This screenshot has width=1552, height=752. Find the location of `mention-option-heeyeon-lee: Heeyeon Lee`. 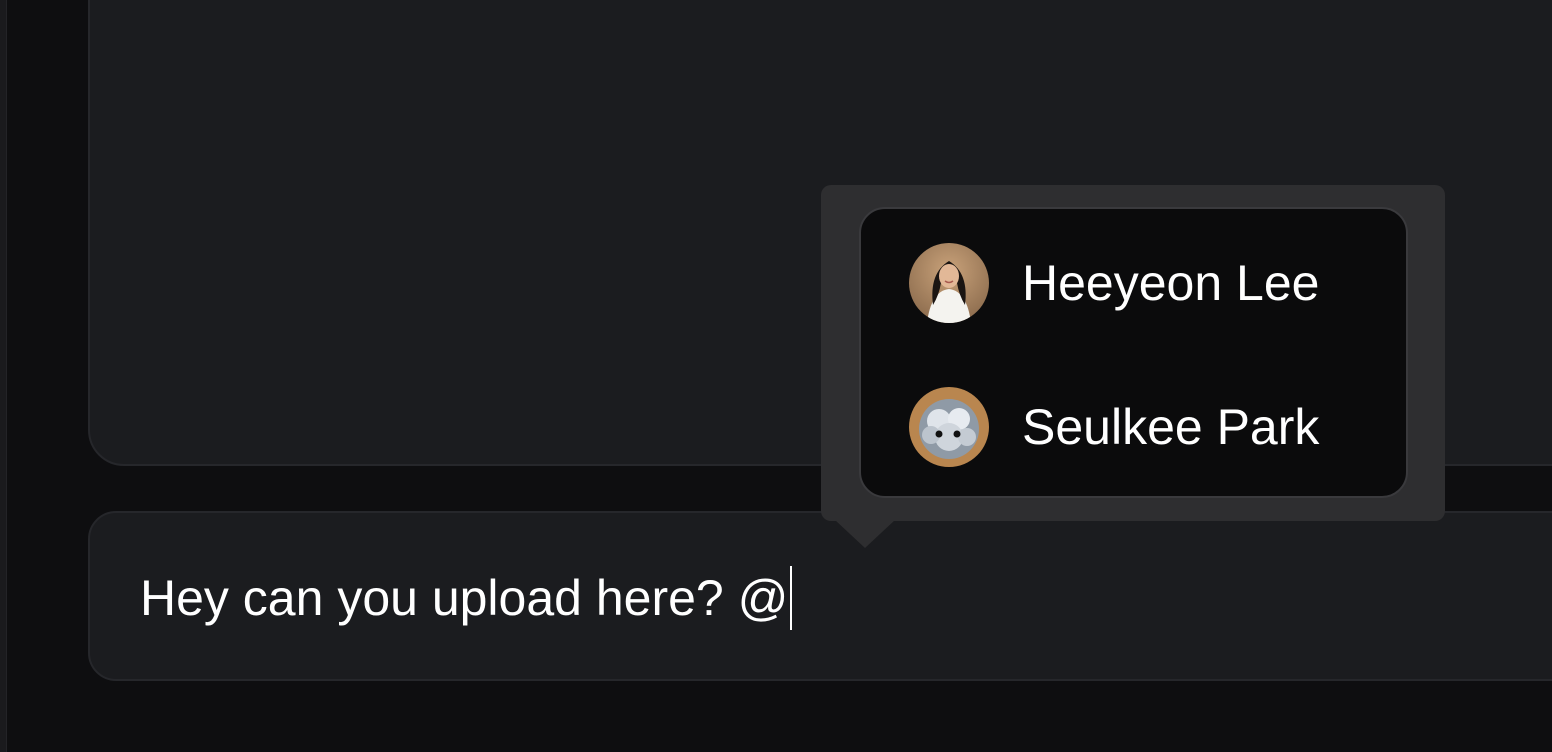

mention-option-heeyeon-lee: Heeyeon Lee is located at coordinates (1114, 283).